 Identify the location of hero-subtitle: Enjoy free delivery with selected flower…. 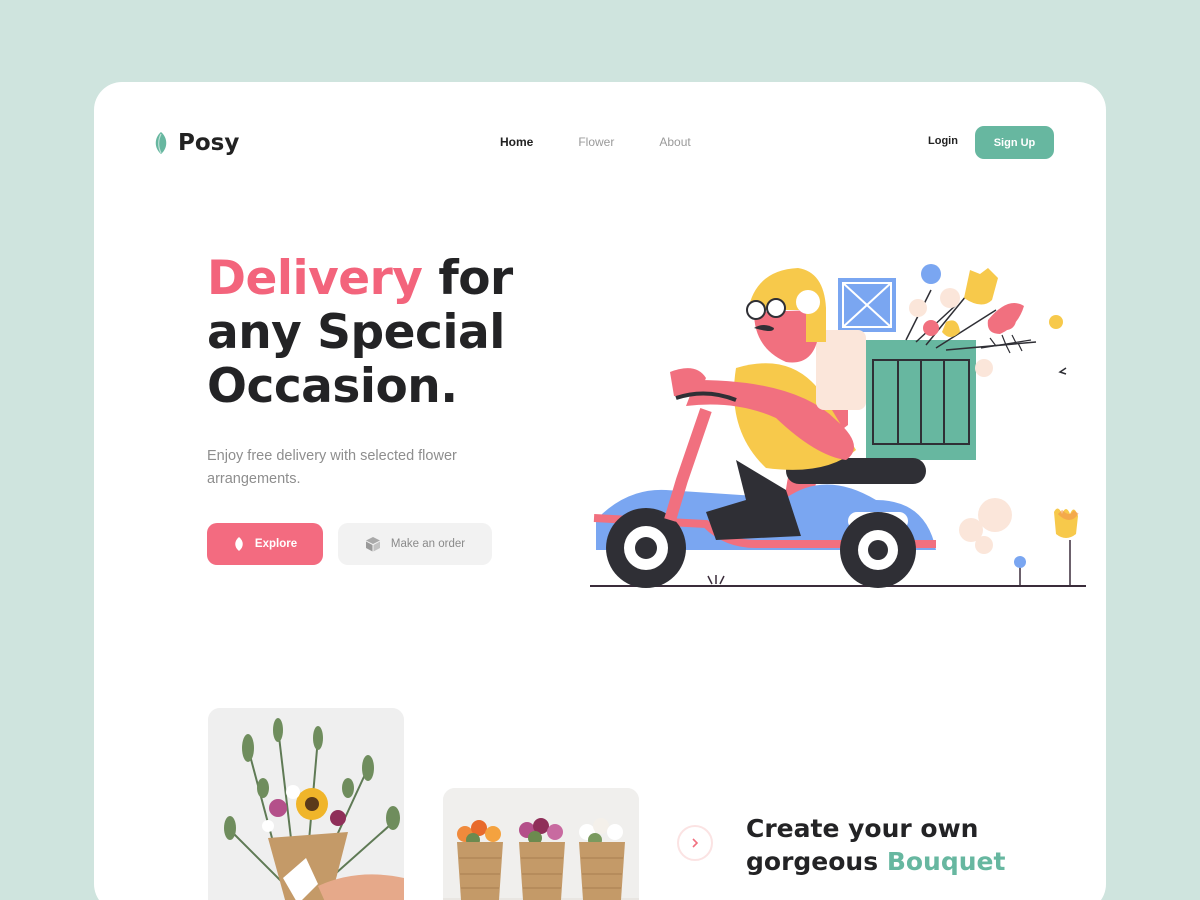
(332, 467).